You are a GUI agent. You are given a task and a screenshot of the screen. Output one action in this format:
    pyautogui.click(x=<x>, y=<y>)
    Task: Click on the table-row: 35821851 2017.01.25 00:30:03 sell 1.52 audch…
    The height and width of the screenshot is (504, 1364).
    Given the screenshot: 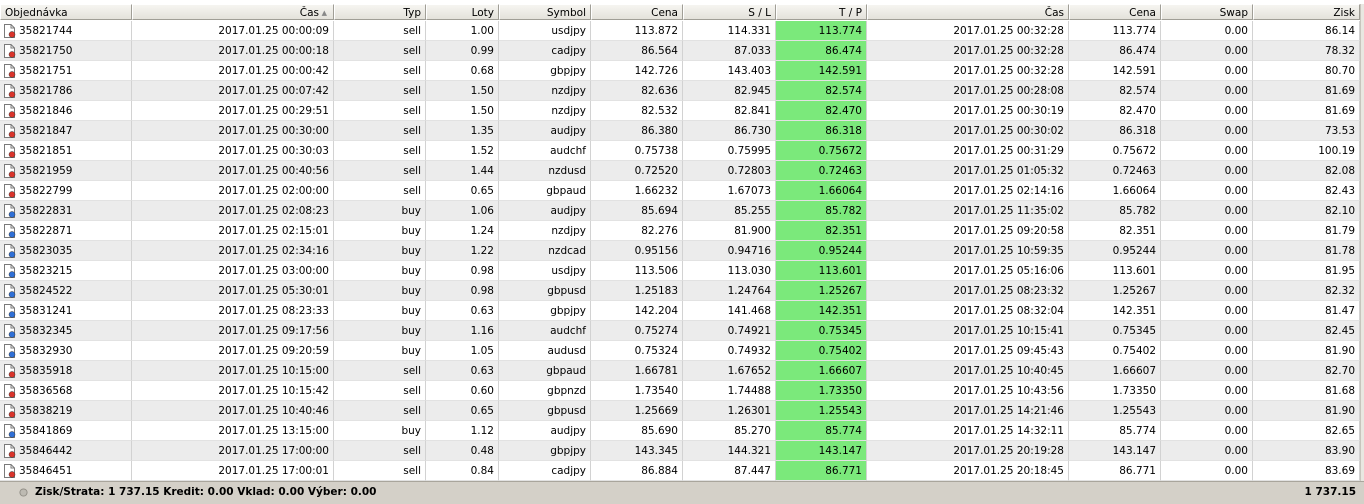 What is the action you would take?
    pyautogui.click(x=682, y=151)
    